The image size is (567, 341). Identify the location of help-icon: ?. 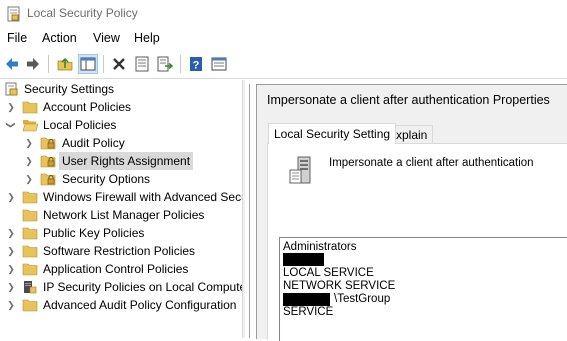
(196, 64).